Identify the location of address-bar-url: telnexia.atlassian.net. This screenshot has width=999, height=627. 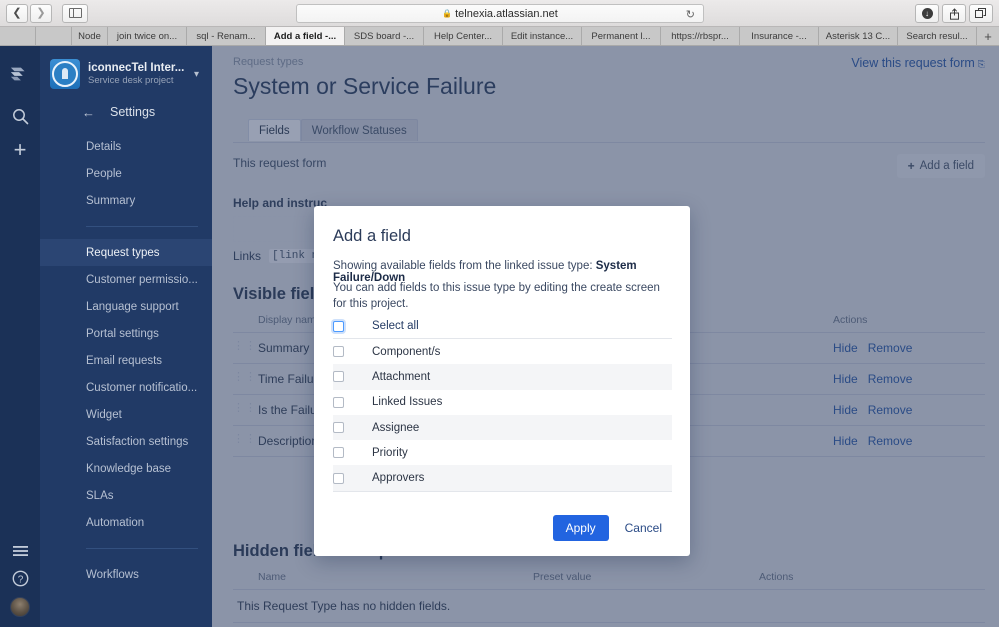
(506, 13).